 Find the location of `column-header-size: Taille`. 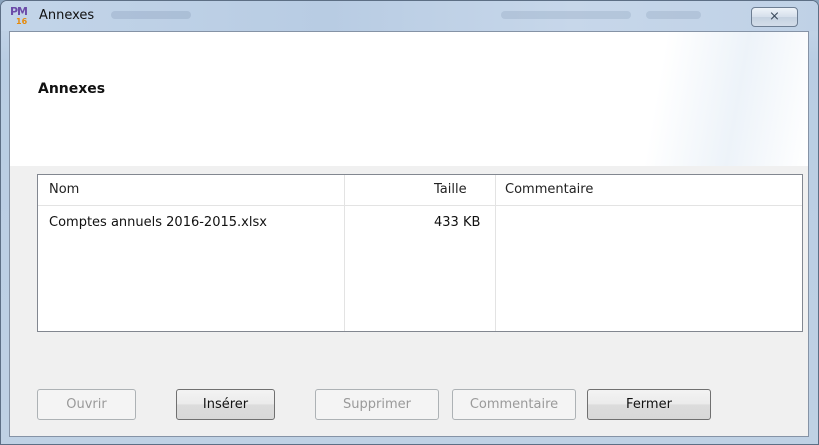

column-header-size: Taille is located at coordinates (450, 190).